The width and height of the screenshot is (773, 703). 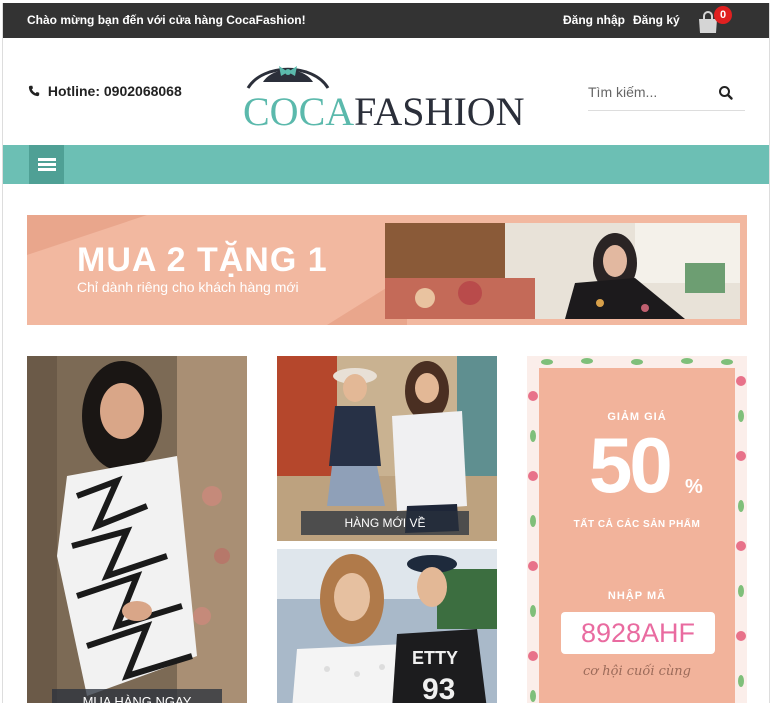 I want to click on cart-count-badge: 0, so click(x=723, y=15).